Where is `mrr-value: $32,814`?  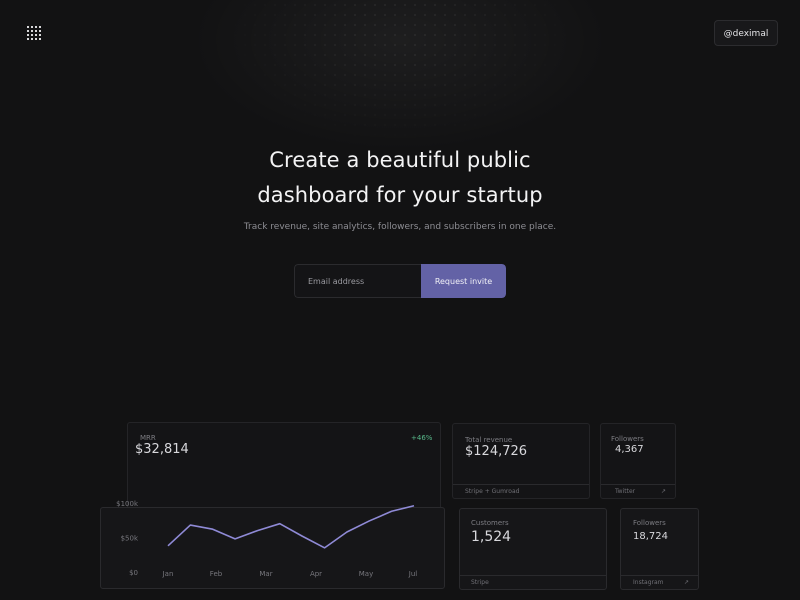 mrr-value: $32,814 is located at coordinates (162, 449).